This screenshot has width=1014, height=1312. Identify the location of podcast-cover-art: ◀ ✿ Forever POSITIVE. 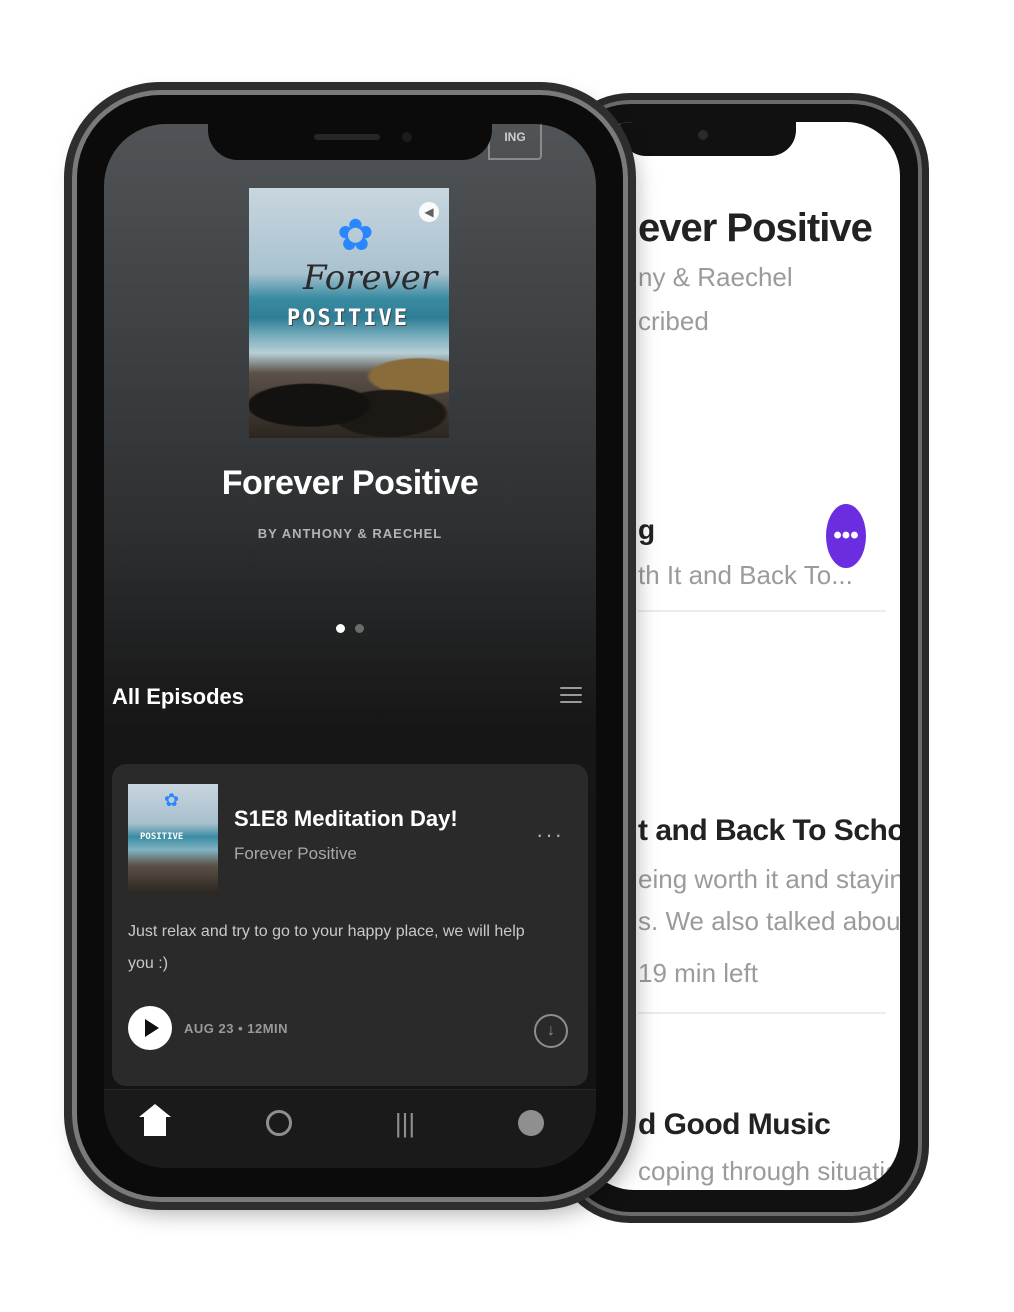
(349, 313).